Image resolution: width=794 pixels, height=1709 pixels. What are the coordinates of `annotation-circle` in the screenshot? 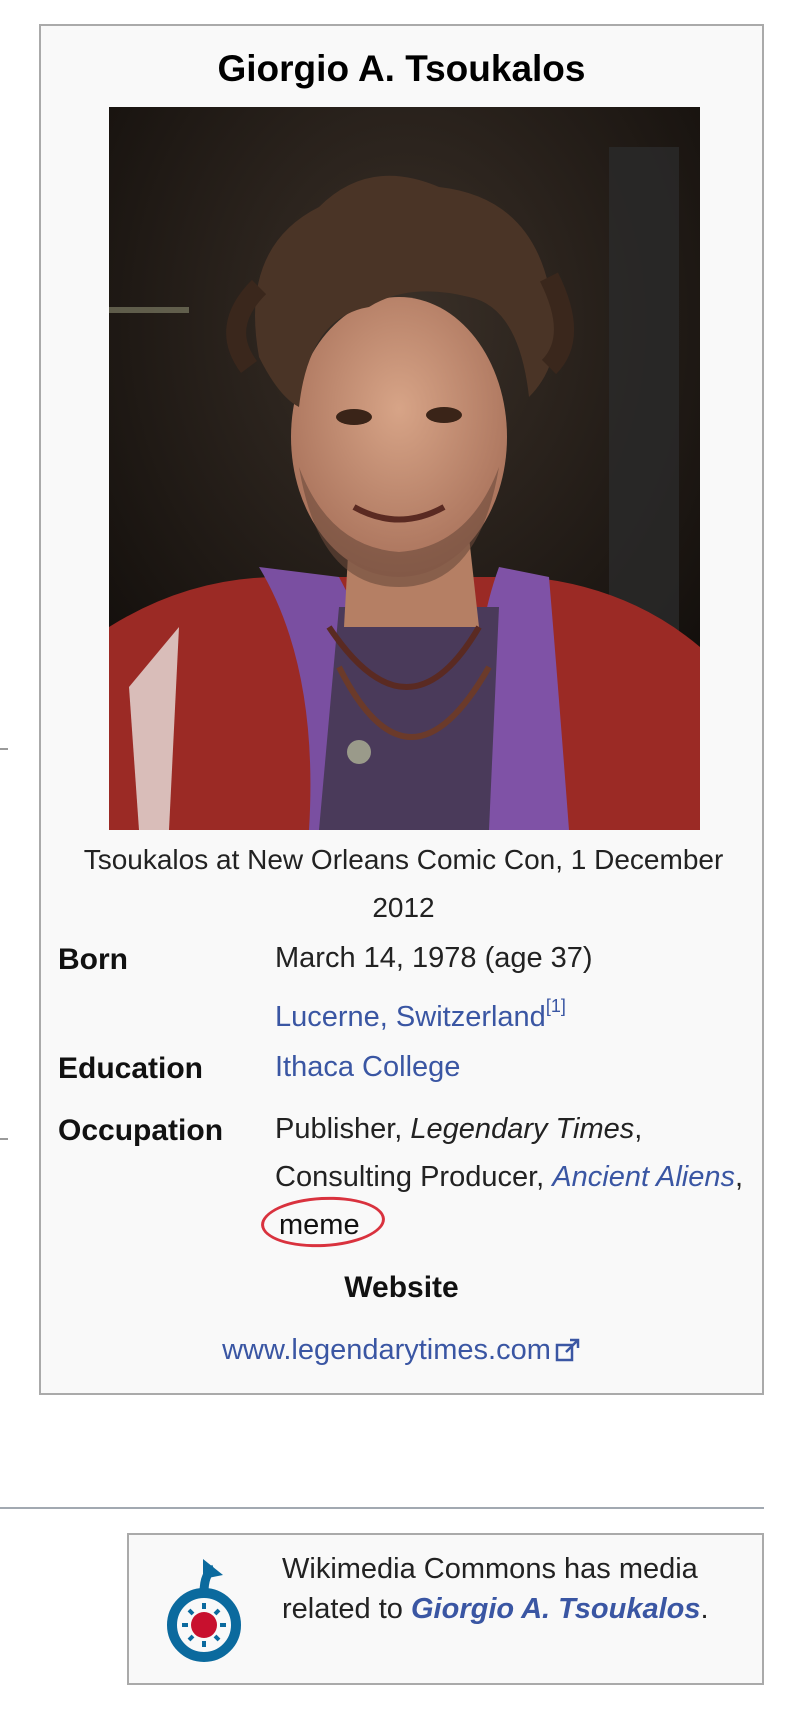 It's located at (323, 1222).